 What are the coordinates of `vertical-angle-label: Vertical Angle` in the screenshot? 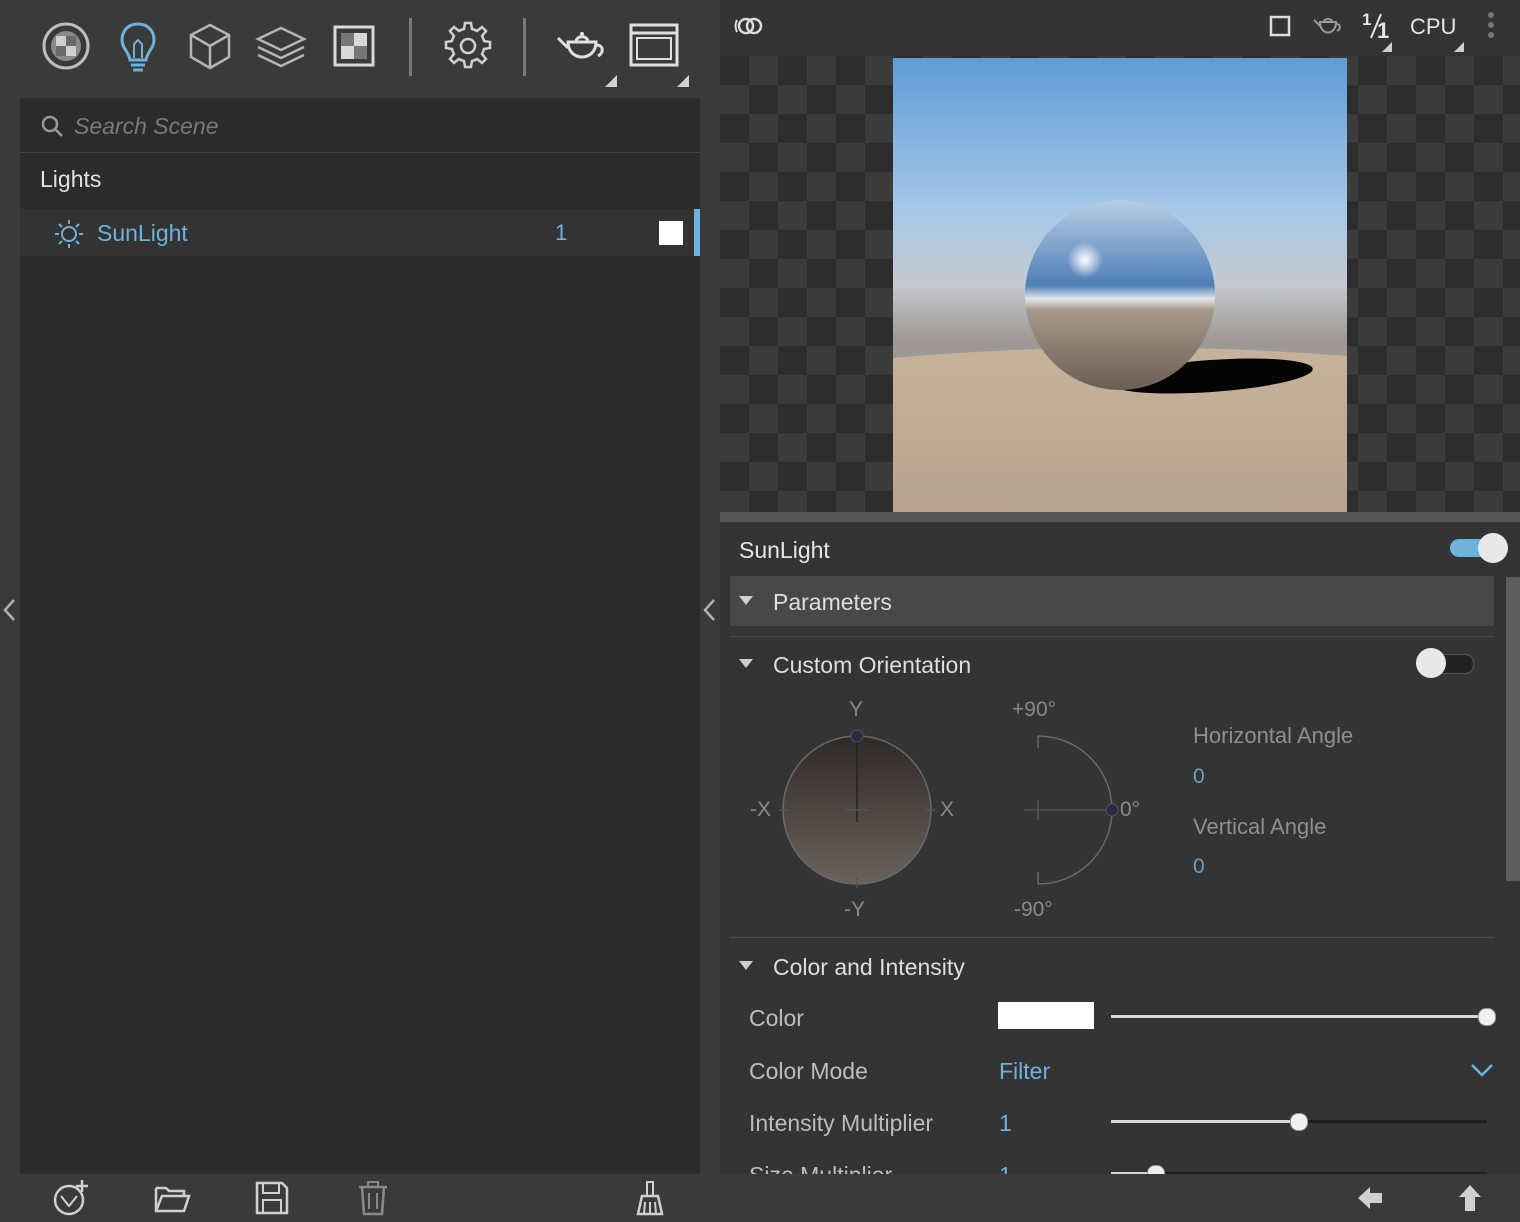 It's located at (1260, 826).